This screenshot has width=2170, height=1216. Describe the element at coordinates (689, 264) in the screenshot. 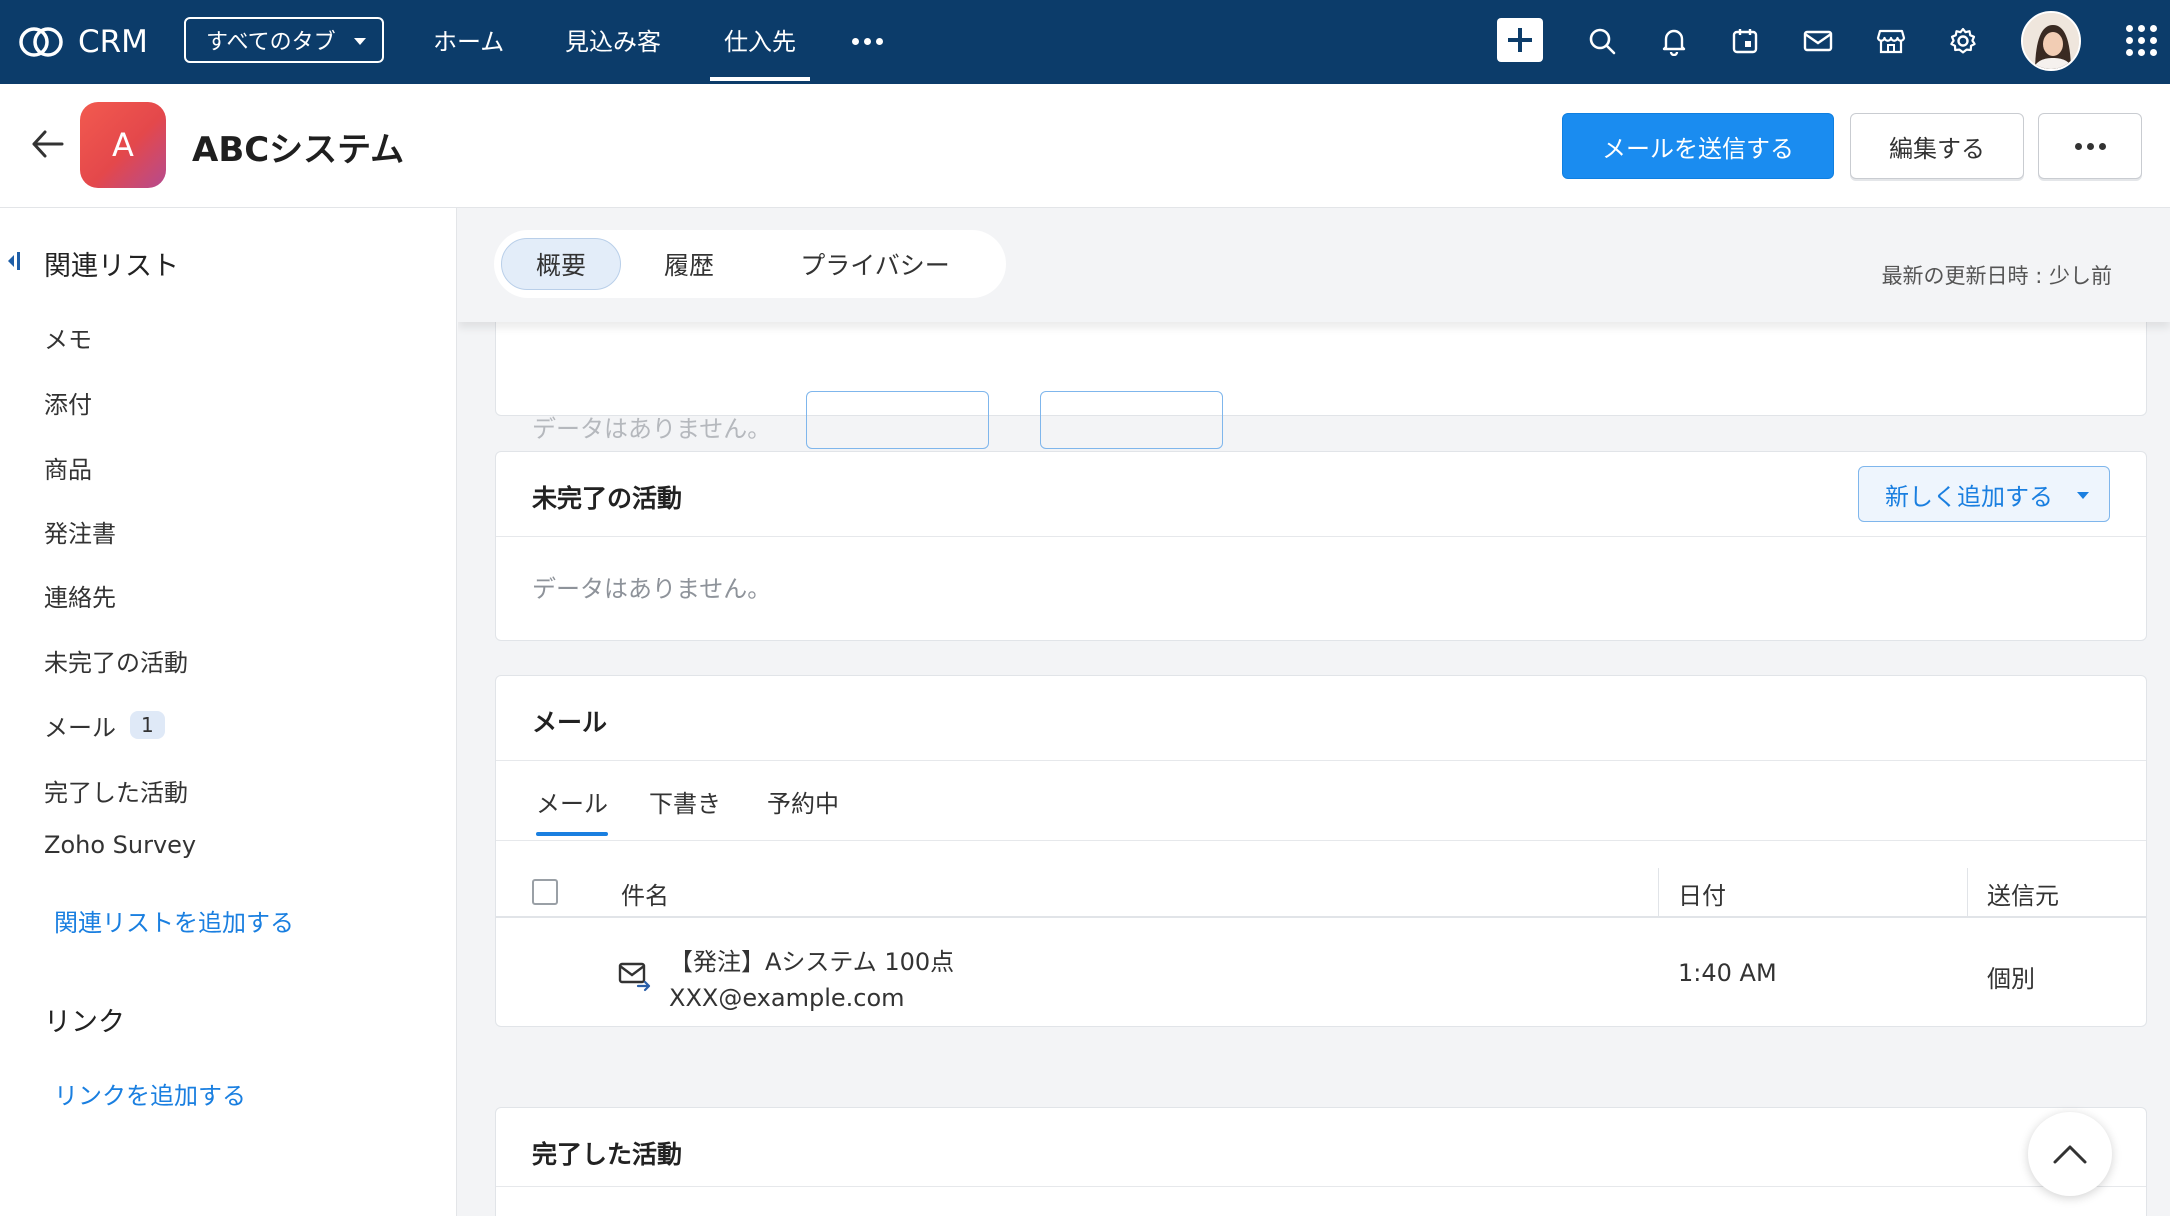

I see `tab-history: 履歴` at that location.